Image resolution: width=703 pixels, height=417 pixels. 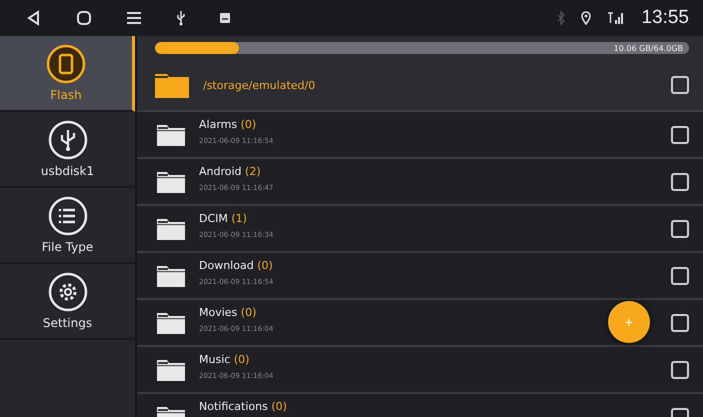 I want to click on clock-time: 13:55, so click(x=665, y=18).